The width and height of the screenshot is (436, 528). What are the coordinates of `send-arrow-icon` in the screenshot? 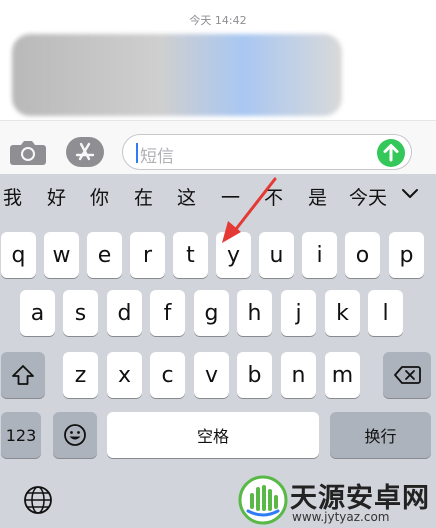 It's located at (391, 153).